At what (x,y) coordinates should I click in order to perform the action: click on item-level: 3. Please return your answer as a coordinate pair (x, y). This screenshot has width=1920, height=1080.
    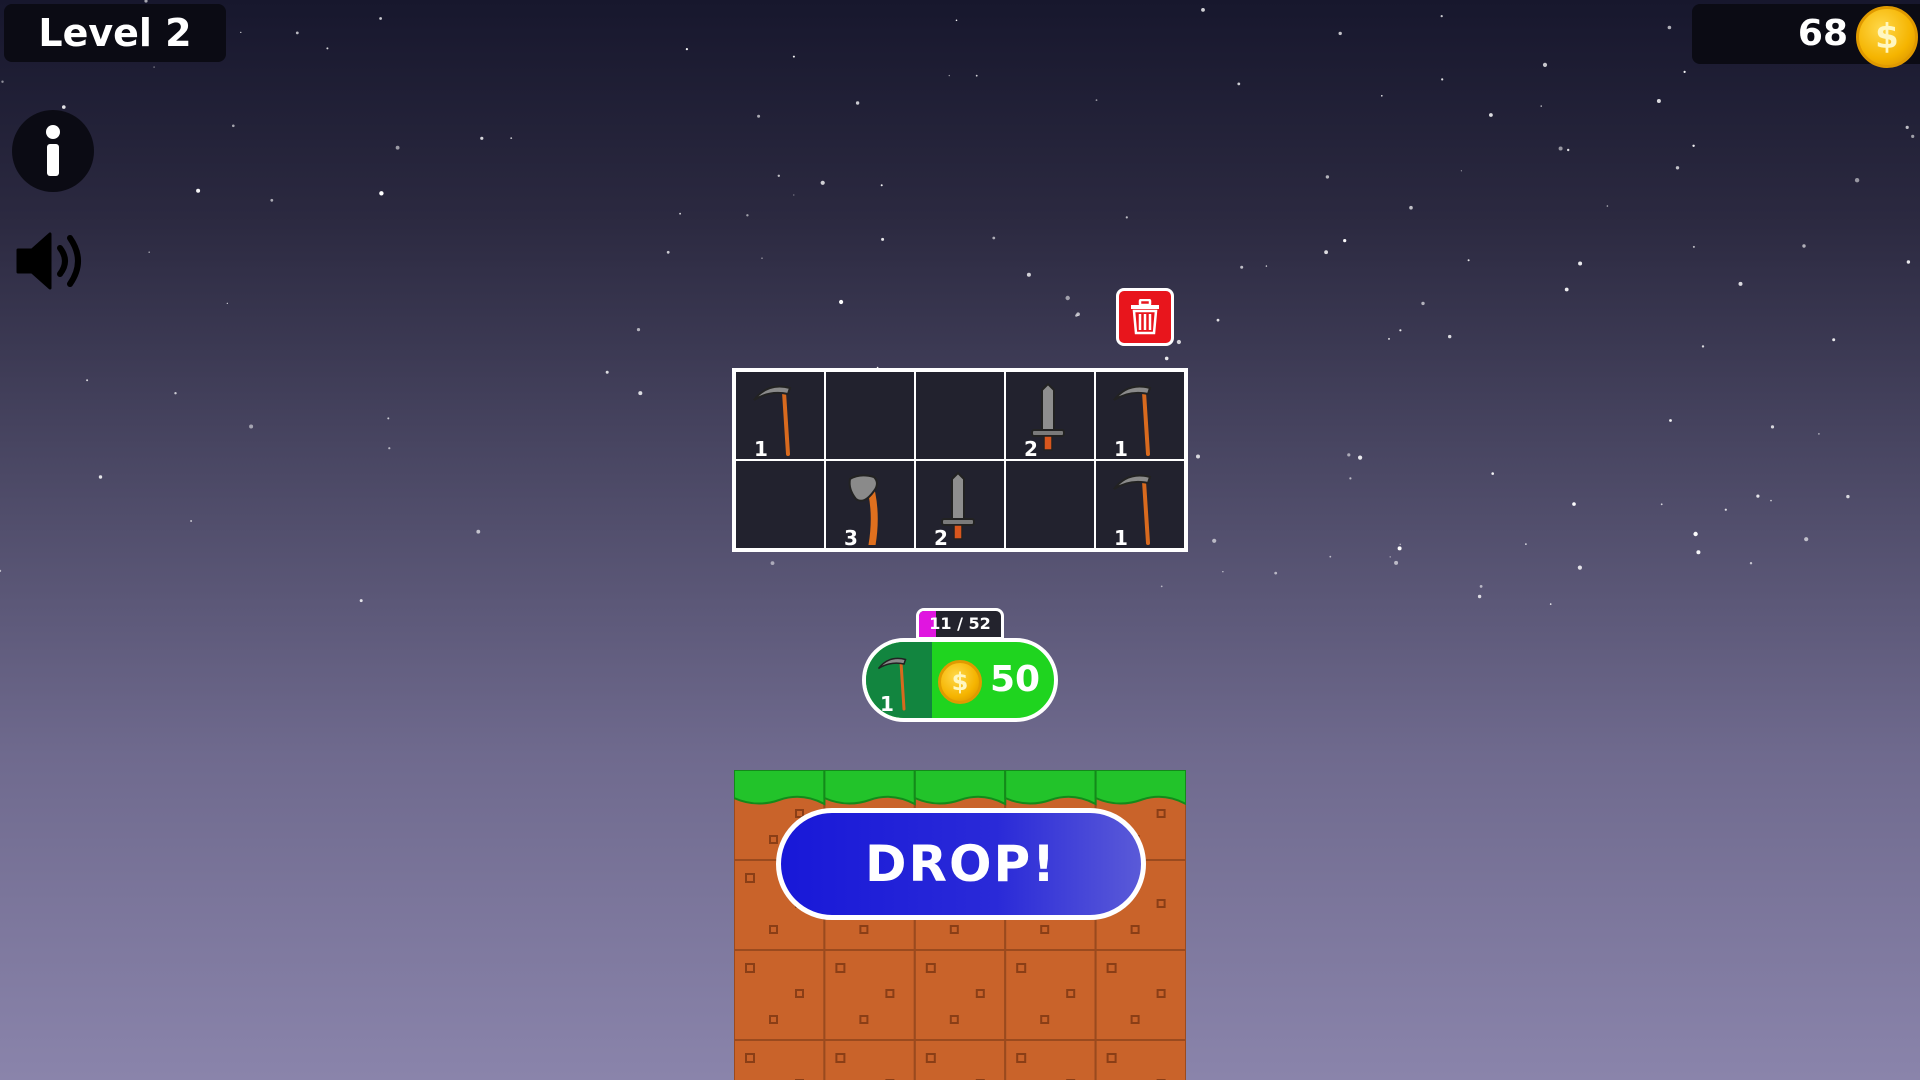
    Looking at the image, I should click on (851, 538).